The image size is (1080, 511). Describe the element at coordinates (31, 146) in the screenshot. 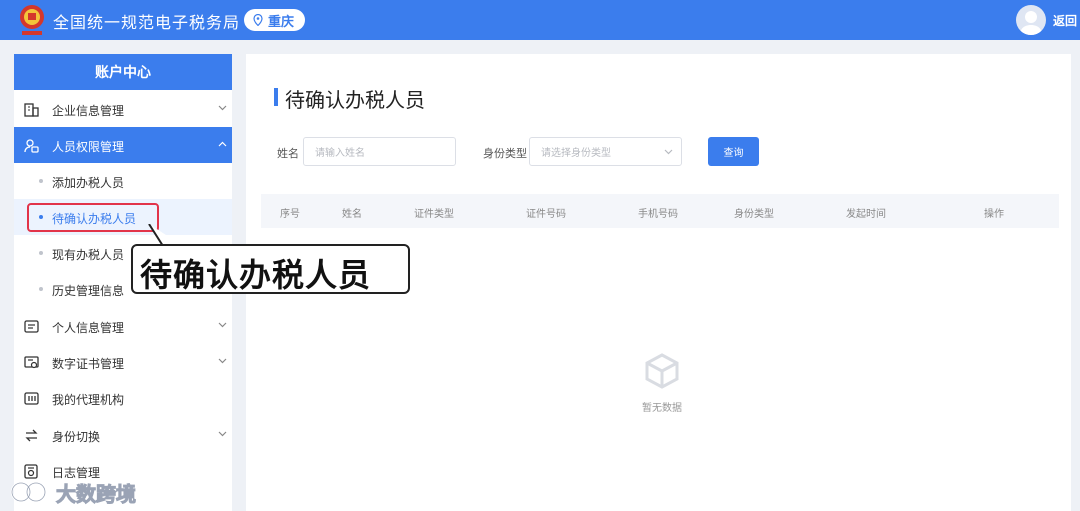

I see `person-key-icon` at that location.